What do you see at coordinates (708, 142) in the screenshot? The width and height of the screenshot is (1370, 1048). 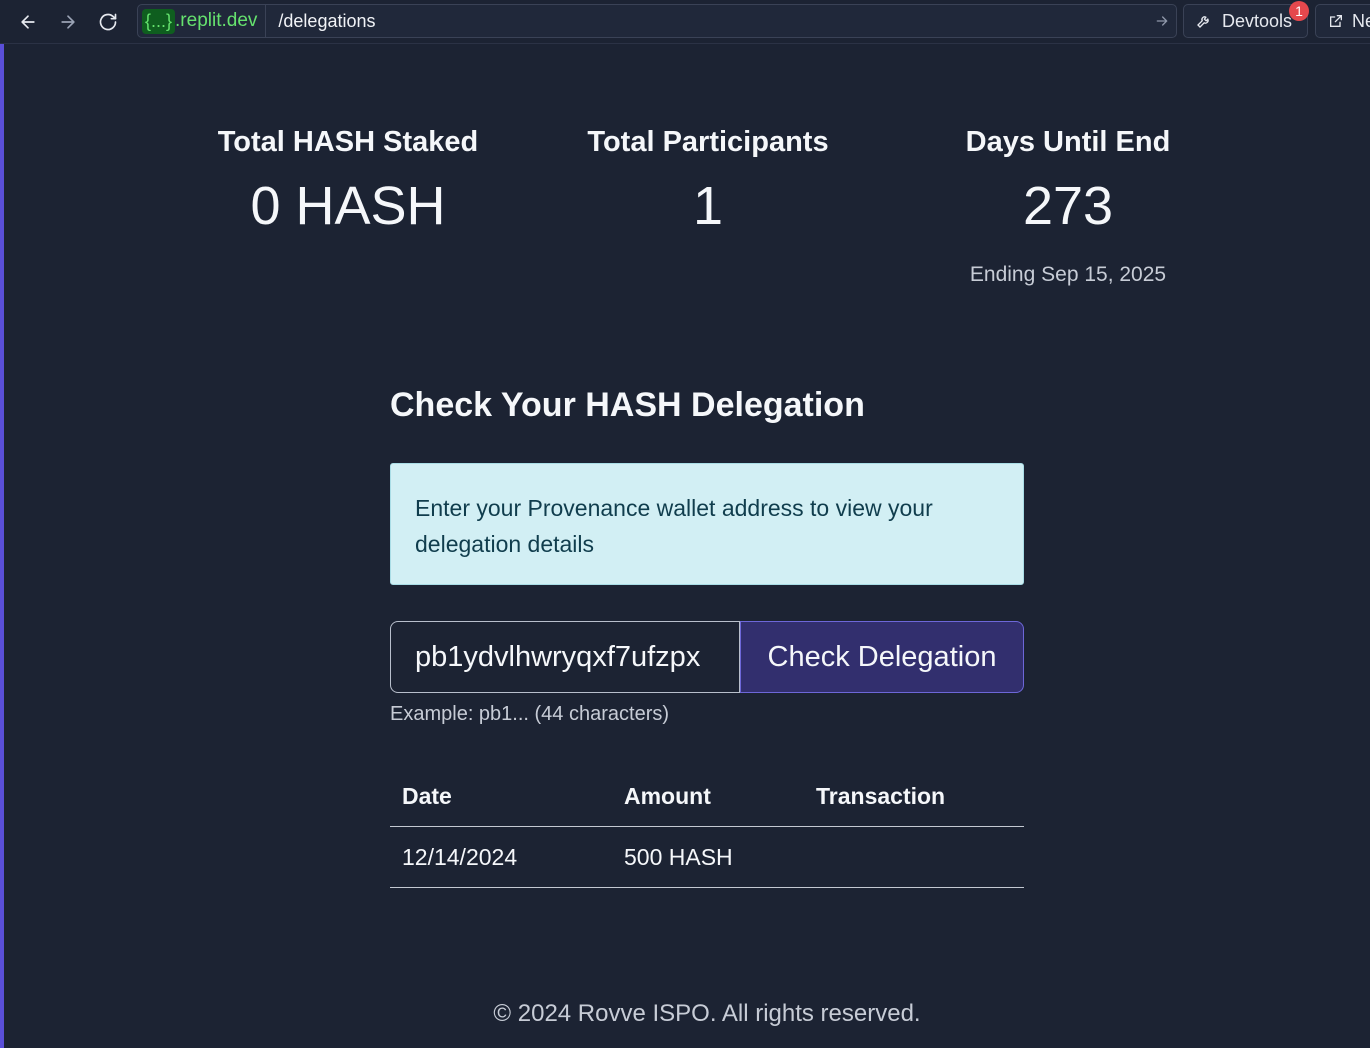 I see `stat-label: Total Participants` at bounding box center [708, 142].